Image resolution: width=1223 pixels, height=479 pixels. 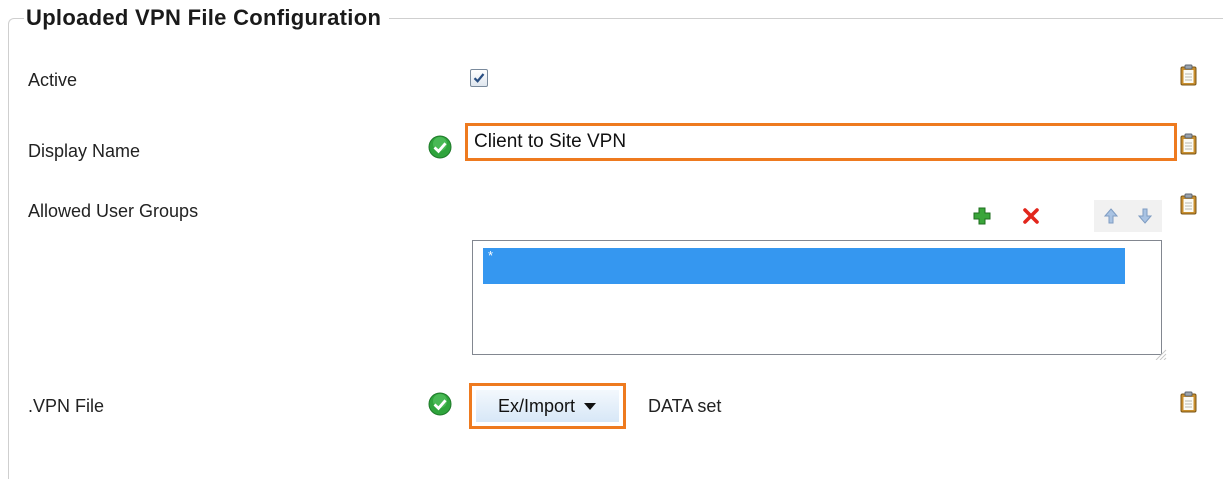 I want to click on vpn-file-status: DATA set, so click(x=685, y=406).